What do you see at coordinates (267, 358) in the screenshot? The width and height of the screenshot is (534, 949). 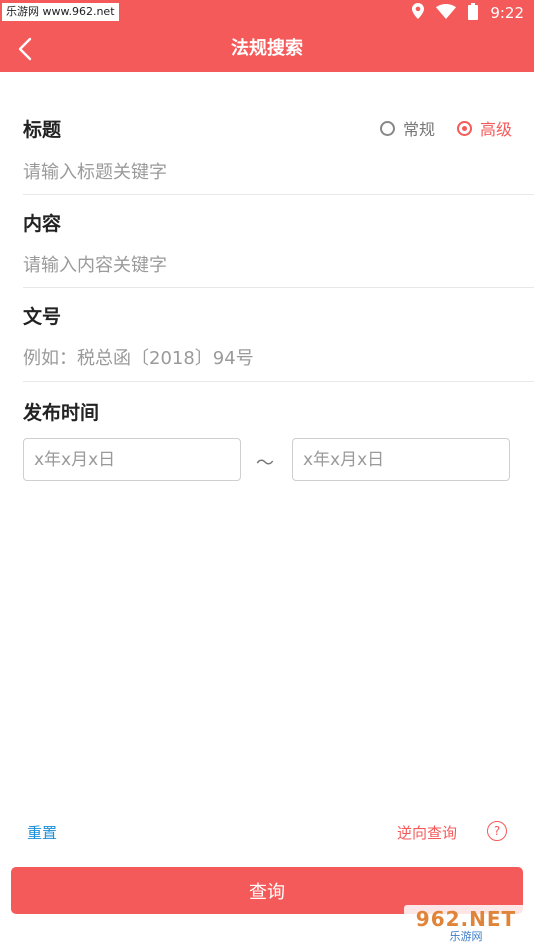 I see `doc-number-input` at bounding box center [267, 358].